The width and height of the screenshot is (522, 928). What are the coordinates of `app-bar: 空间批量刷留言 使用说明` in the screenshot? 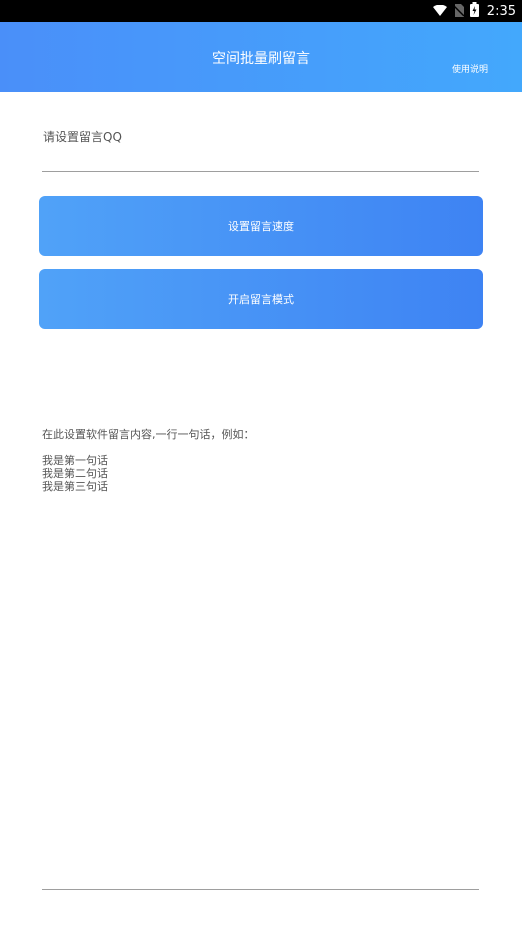 It's located at (261, 57).